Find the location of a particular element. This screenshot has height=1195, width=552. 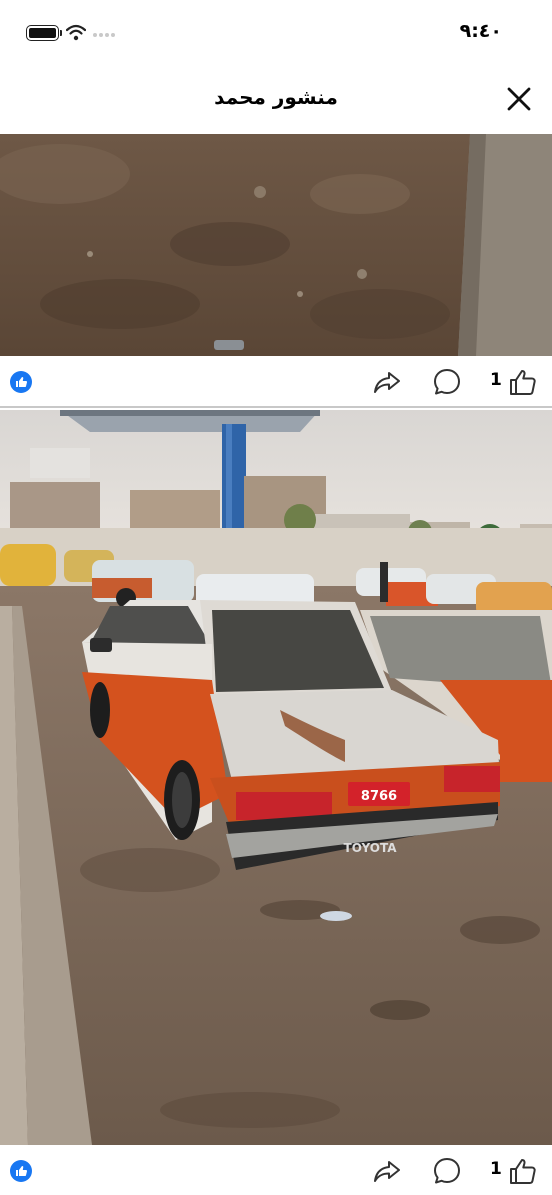

signal-dots-icon is located at coordinates (104, 35).